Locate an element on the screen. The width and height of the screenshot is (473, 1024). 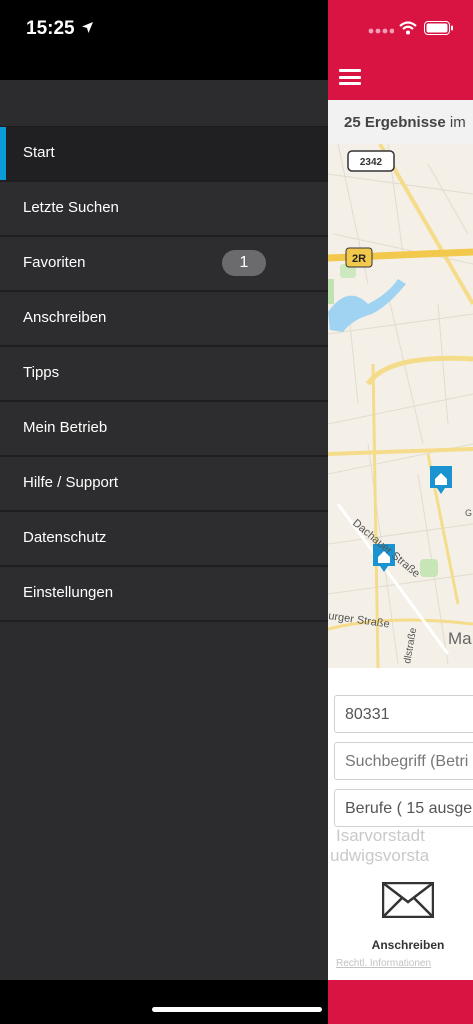
drawer-bottom-bar is located at coordinates (164, 1002).